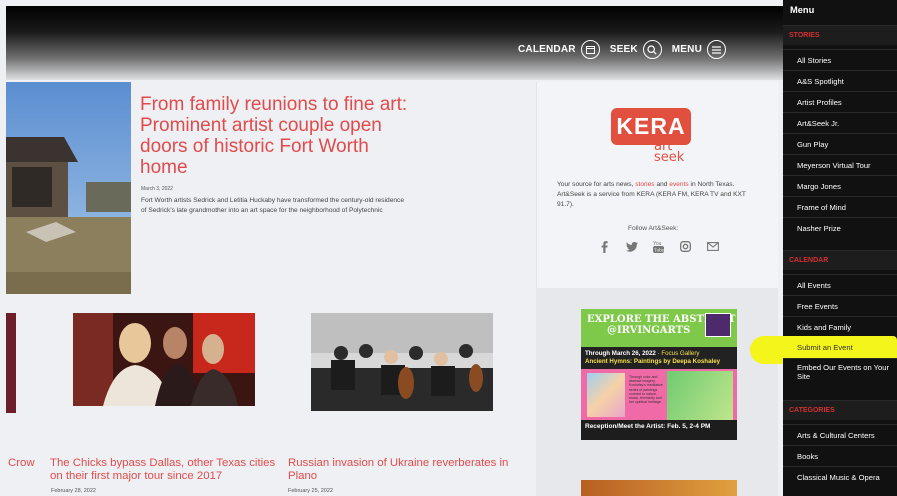 Image resolution: width=897 pixels, height=496 pixels. Describe the element at coordinates (678, 184) in the screenshot. I see `events-link: events` at that location.